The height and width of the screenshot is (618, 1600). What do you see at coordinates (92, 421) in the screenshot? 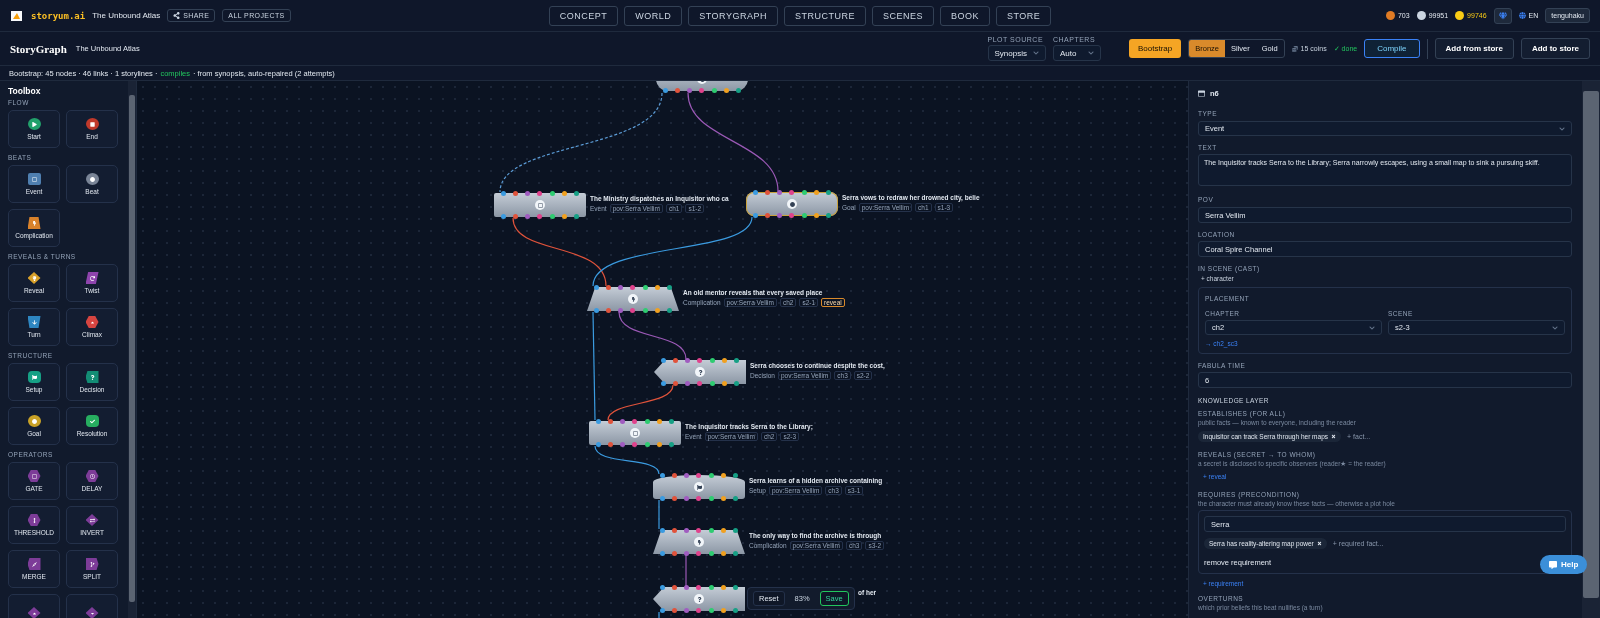
I see `check-icon` at bounding box center [92, 421].